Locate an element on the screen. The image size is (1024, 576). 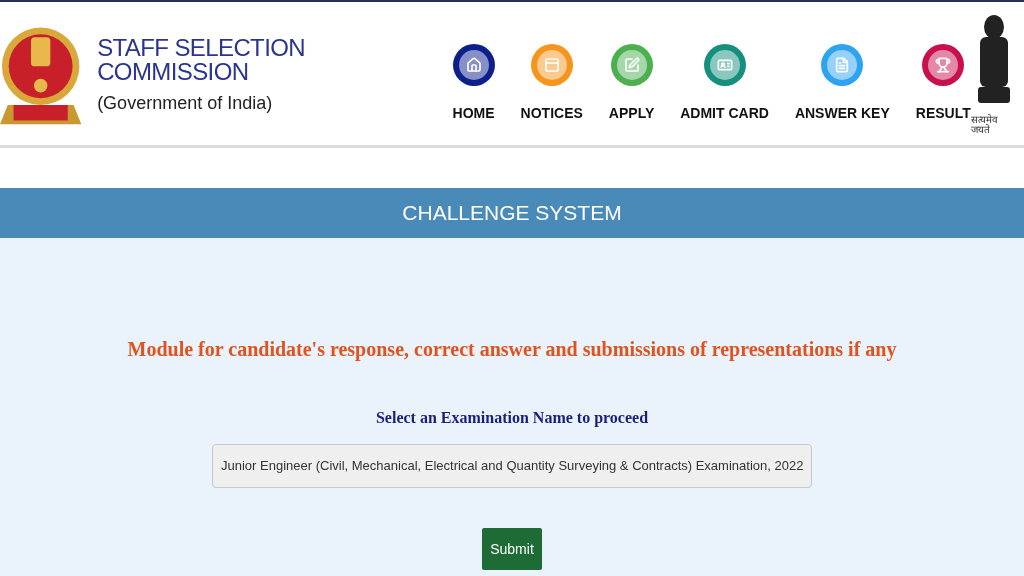
answer-nav-icon is located at coordinates (842, 64).